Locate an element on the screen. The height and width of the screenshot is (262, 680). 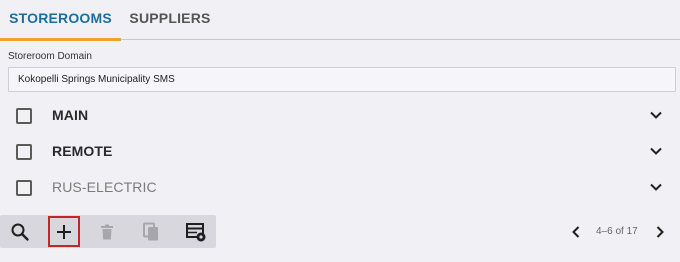
search-icon is located at coordinates (20, 232).